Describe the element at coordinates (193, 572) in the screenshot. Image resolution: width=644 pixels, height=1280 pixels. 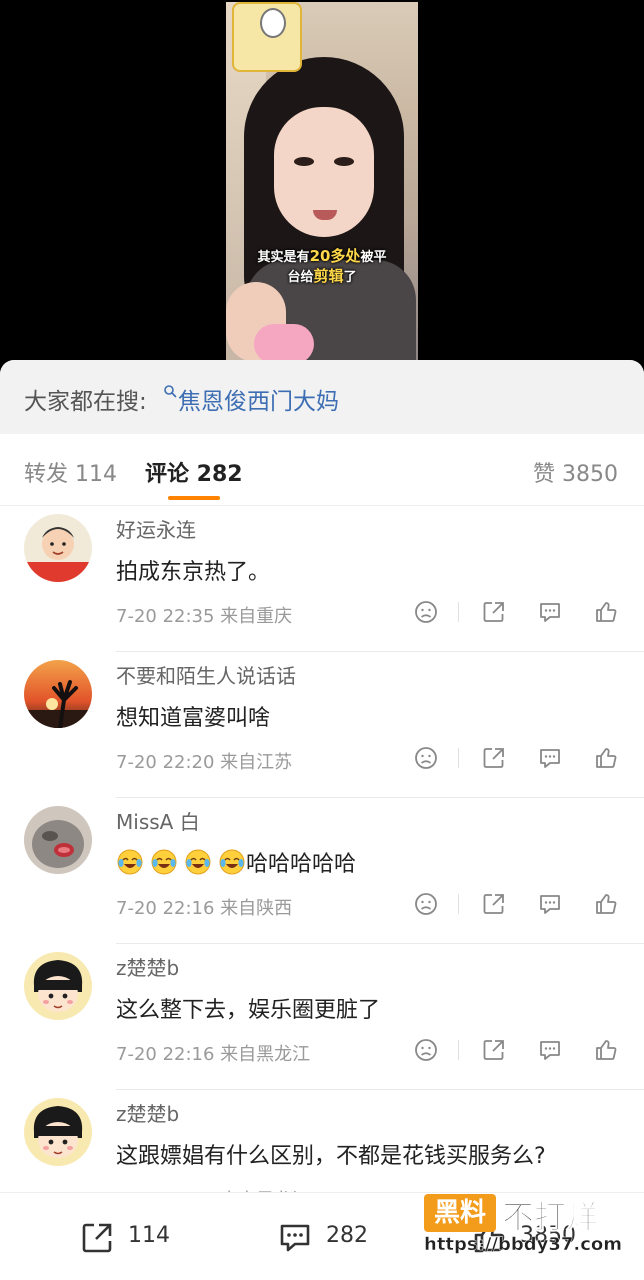
I see `comment-text: 拍成东京热了。` at that location.